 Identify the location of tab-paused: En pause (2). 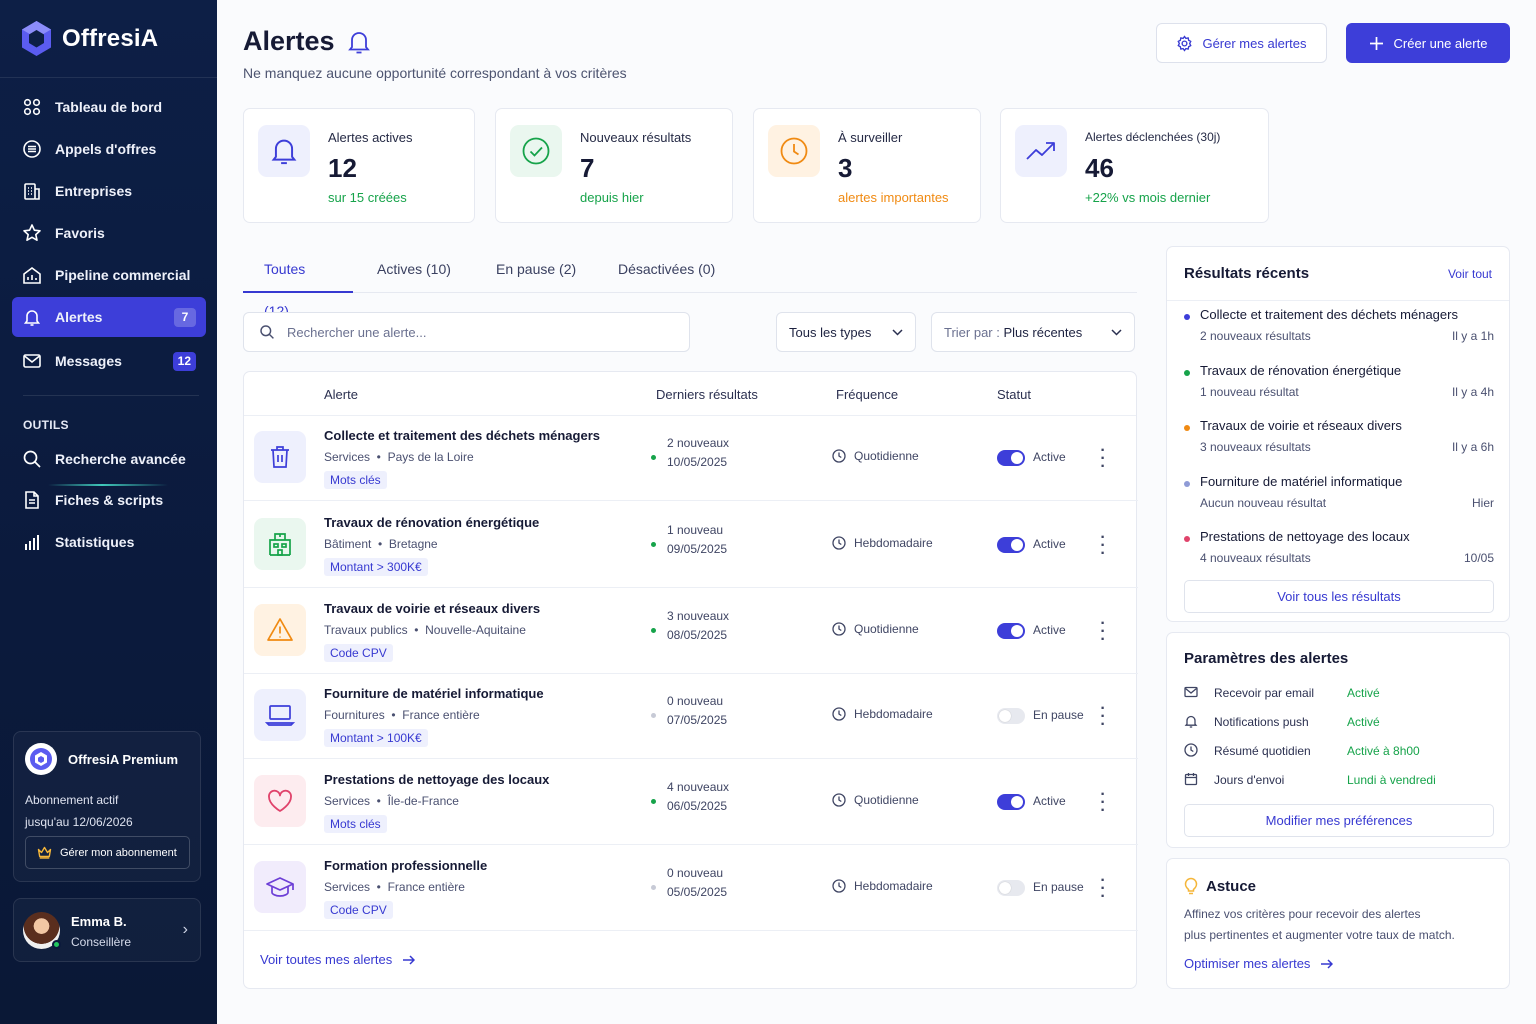
(536, 270).